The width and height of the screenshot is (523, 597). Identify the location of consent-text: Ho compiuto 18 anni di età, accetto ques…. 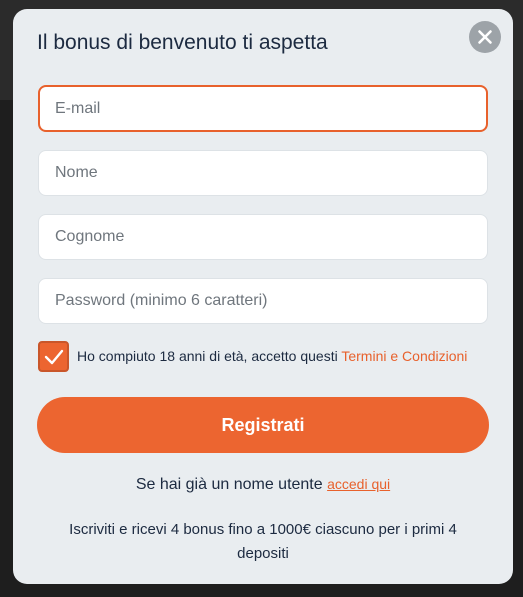
(209, 356).